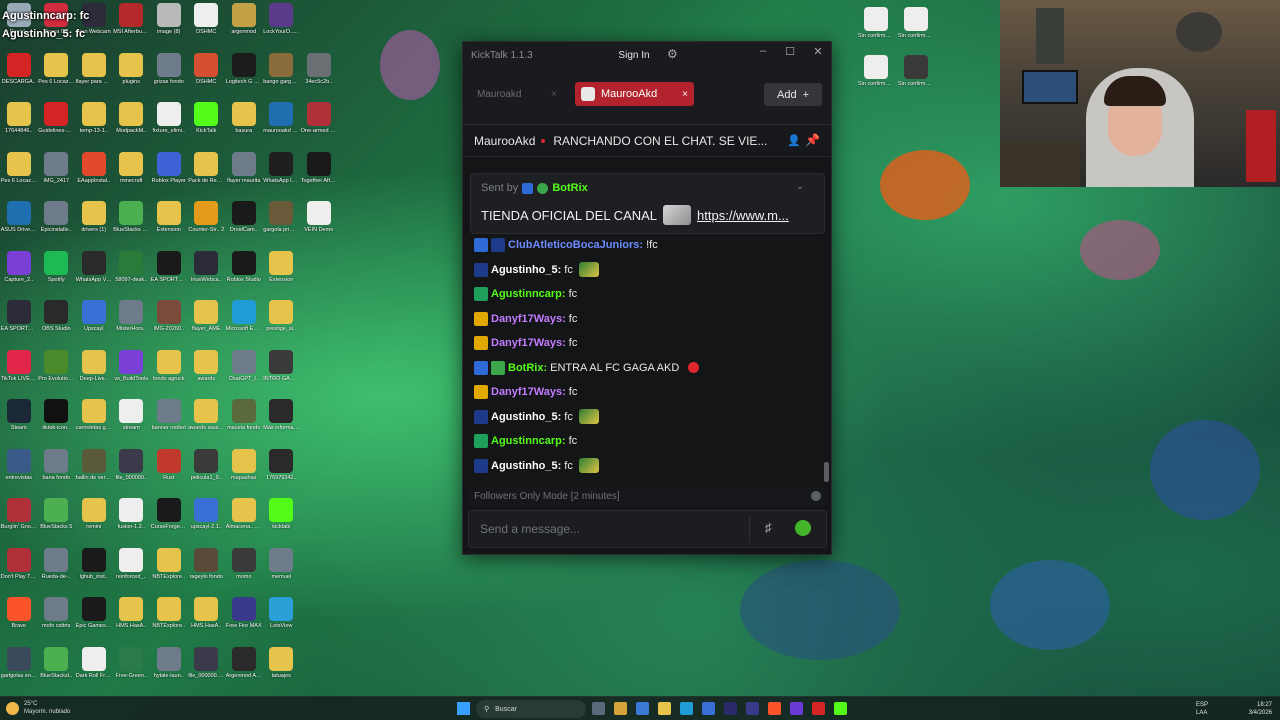  What do you see at coordinates (57, 75) in the screenshot?
I see `desktop-icon: Pes 6 Locazos` at bounding box center [57, 75].